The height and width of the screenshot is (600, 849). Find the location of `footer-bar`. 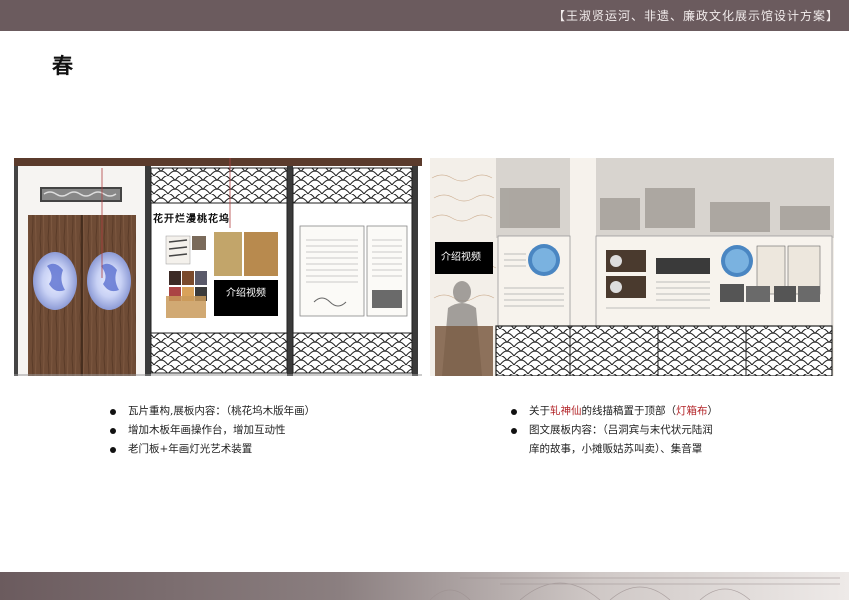

footer-bar is located at coordinates (424, 586).